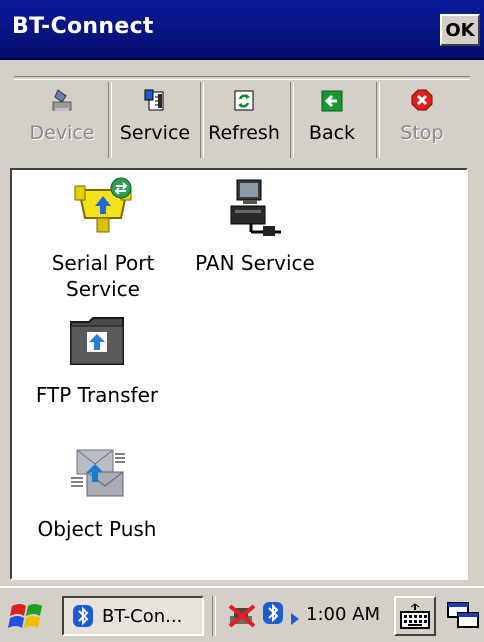  What do you see at coordinates (155, 120) in the screenshot?
I see `service-button: Service` at bounding box center [155, 120].